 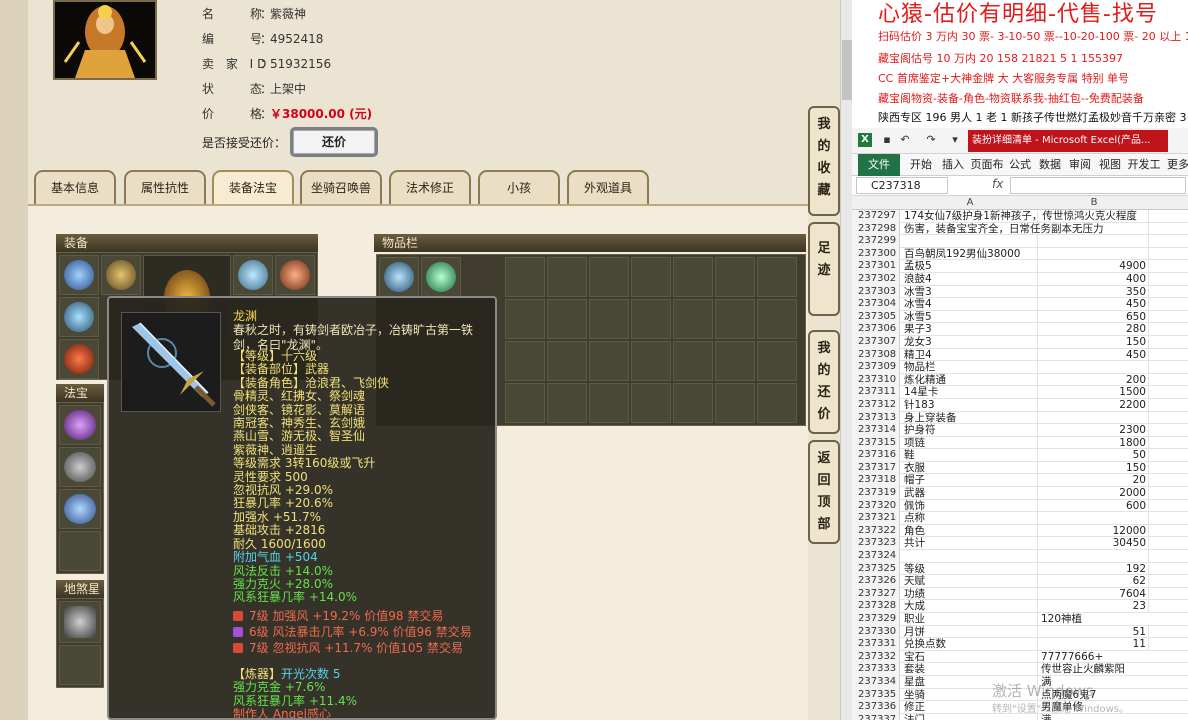 What do you see at coordinates (970, 317) in the screenshot?
I see `cell-a: 冰雪5` at bounding box center [970, 317].